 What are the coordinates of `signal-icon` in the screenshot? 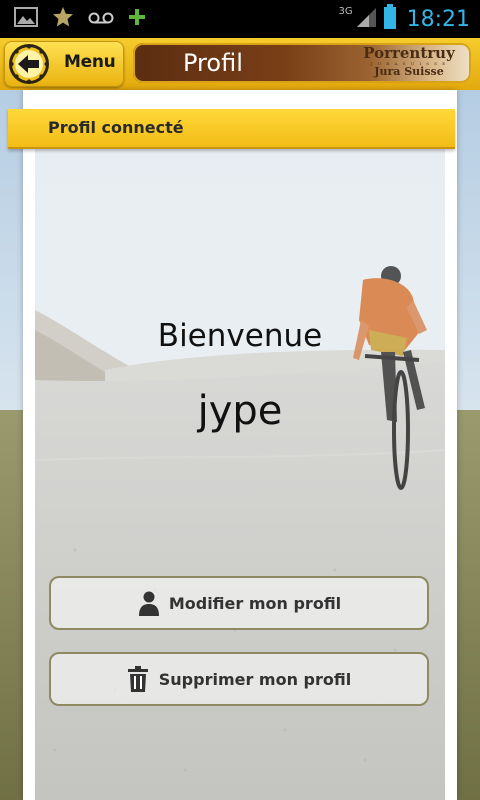 It's located at (366, 19).